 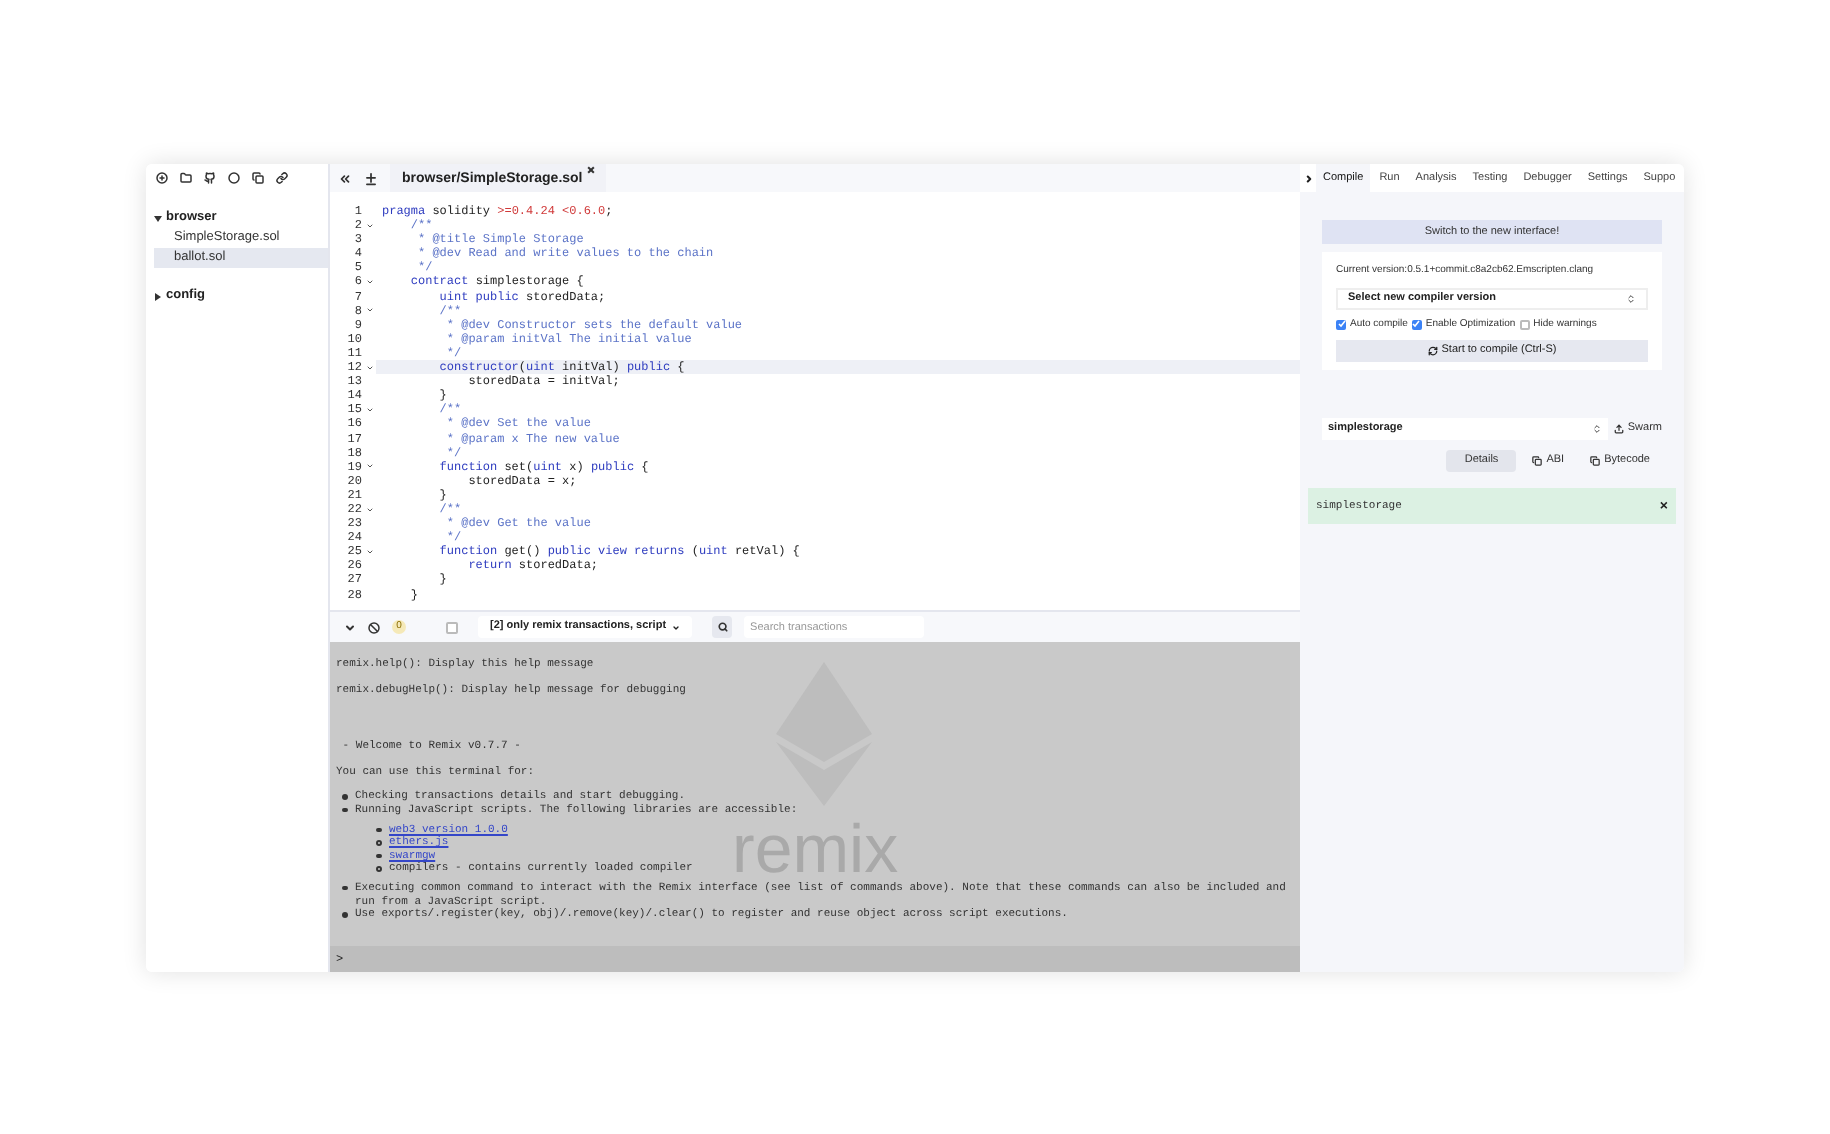 I want to click on plus-minus-icon, so click(x=371, y=178).